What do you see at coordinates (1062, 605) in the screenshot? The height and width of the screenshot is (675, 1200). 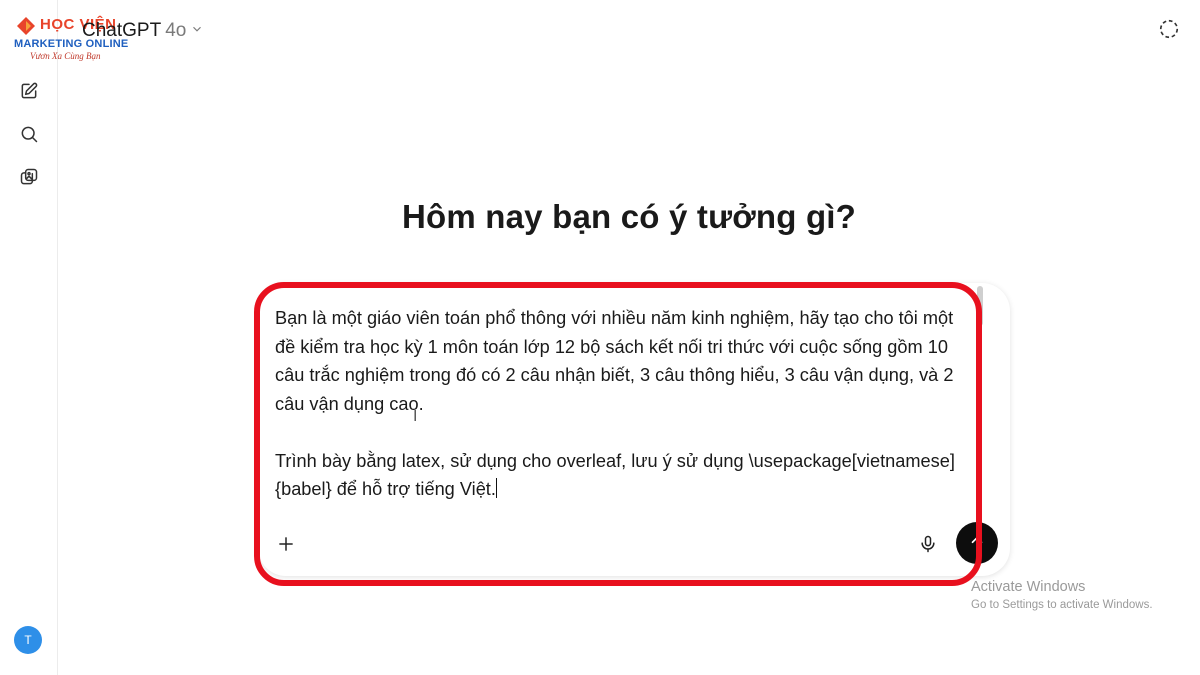 I see `activate-windows-subtitle: Go to Settings to activate Windows.` at bounding box center [1062, 605].